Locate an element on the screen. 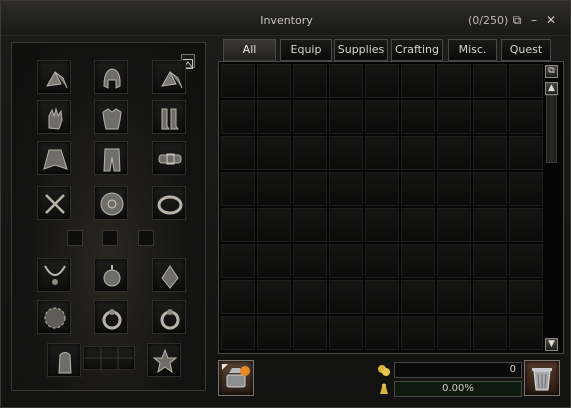  title-bar: Inventory (0/250) ⧉ – ✕ is located at coordinates (285, 18).